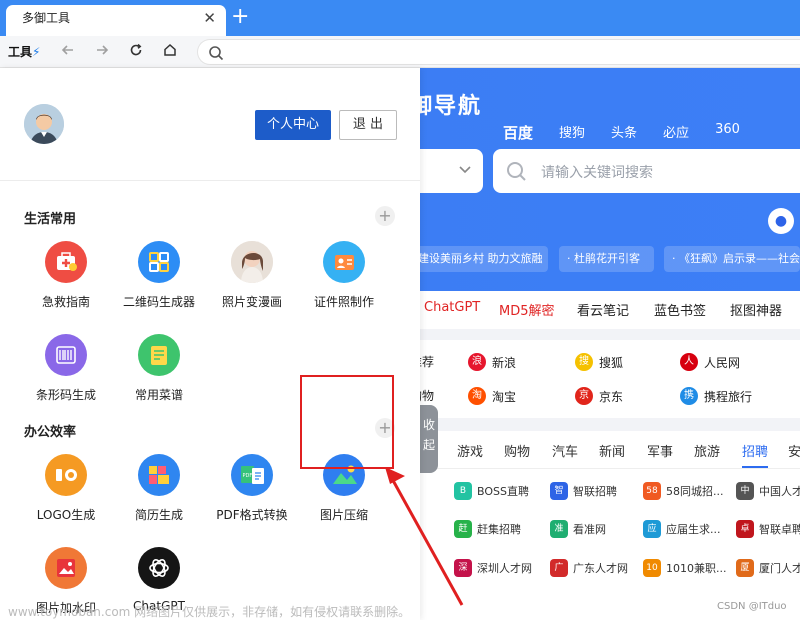 Image resolution: width=800 pixels, height=620 pixels. What do you see at coordinates (727, 132) in the screenshot?
I see `engine-tab: 360` at bounding box center [727, 132].